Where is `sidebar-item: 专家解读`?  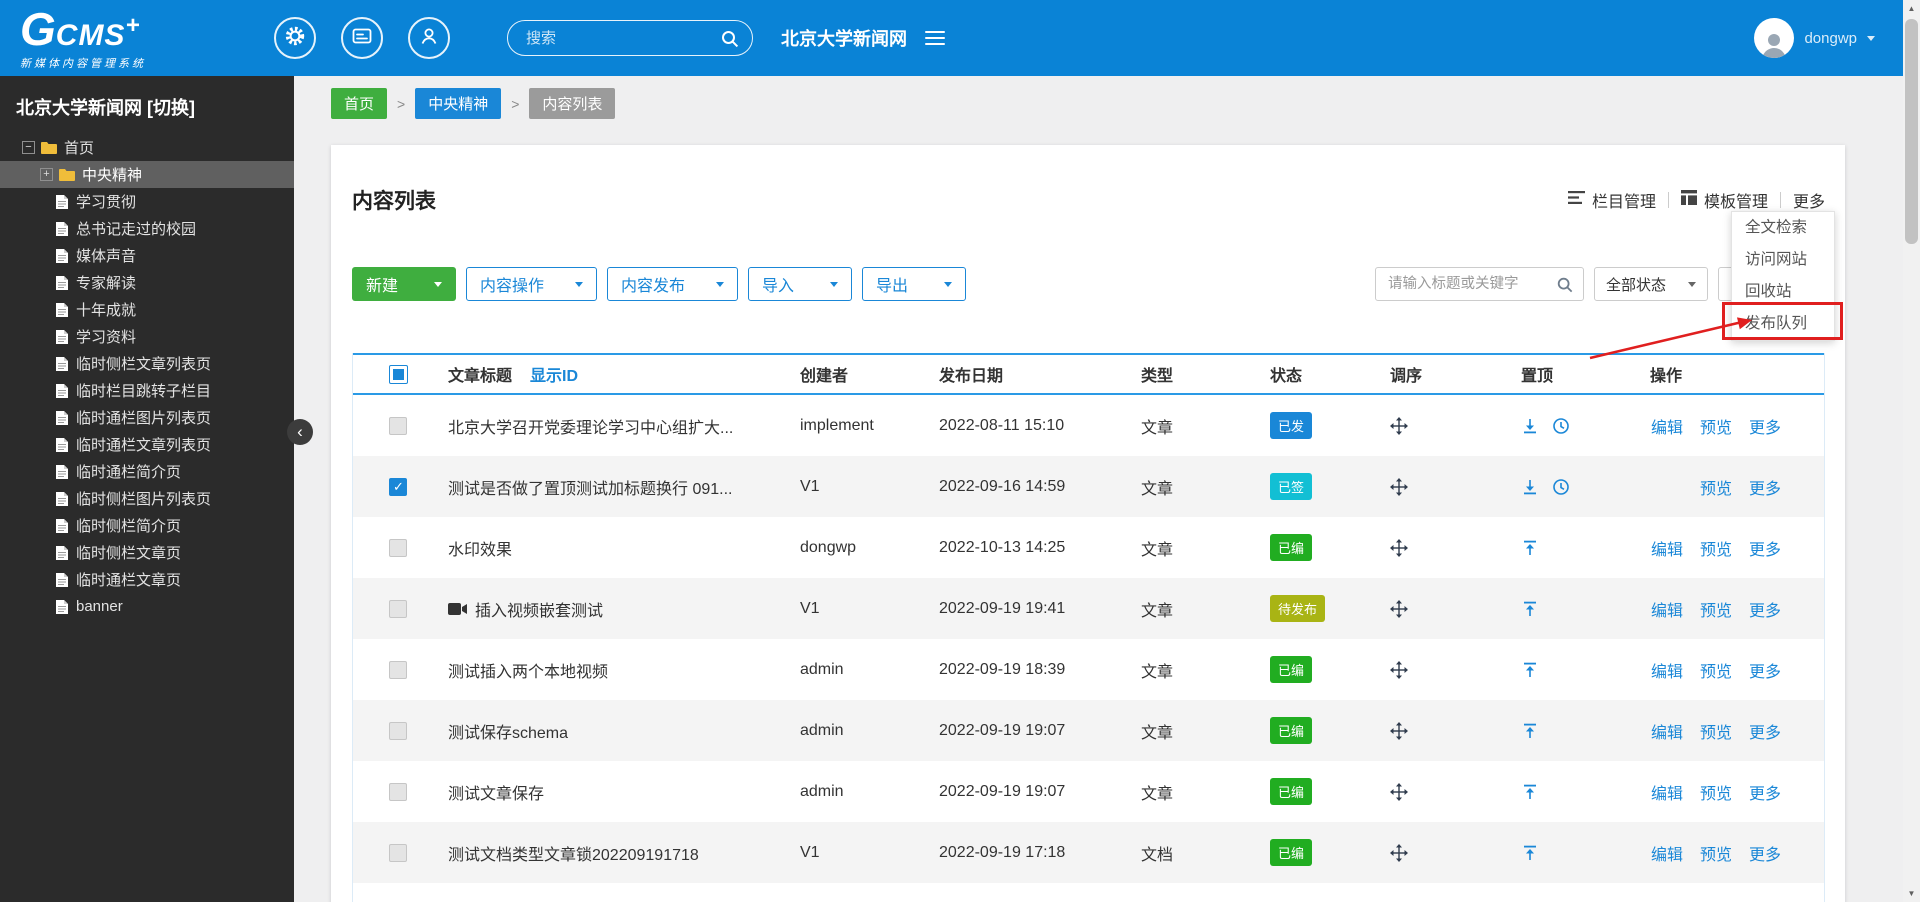
sidebar-item: 专家解读 is located at coordinates (147, 282).